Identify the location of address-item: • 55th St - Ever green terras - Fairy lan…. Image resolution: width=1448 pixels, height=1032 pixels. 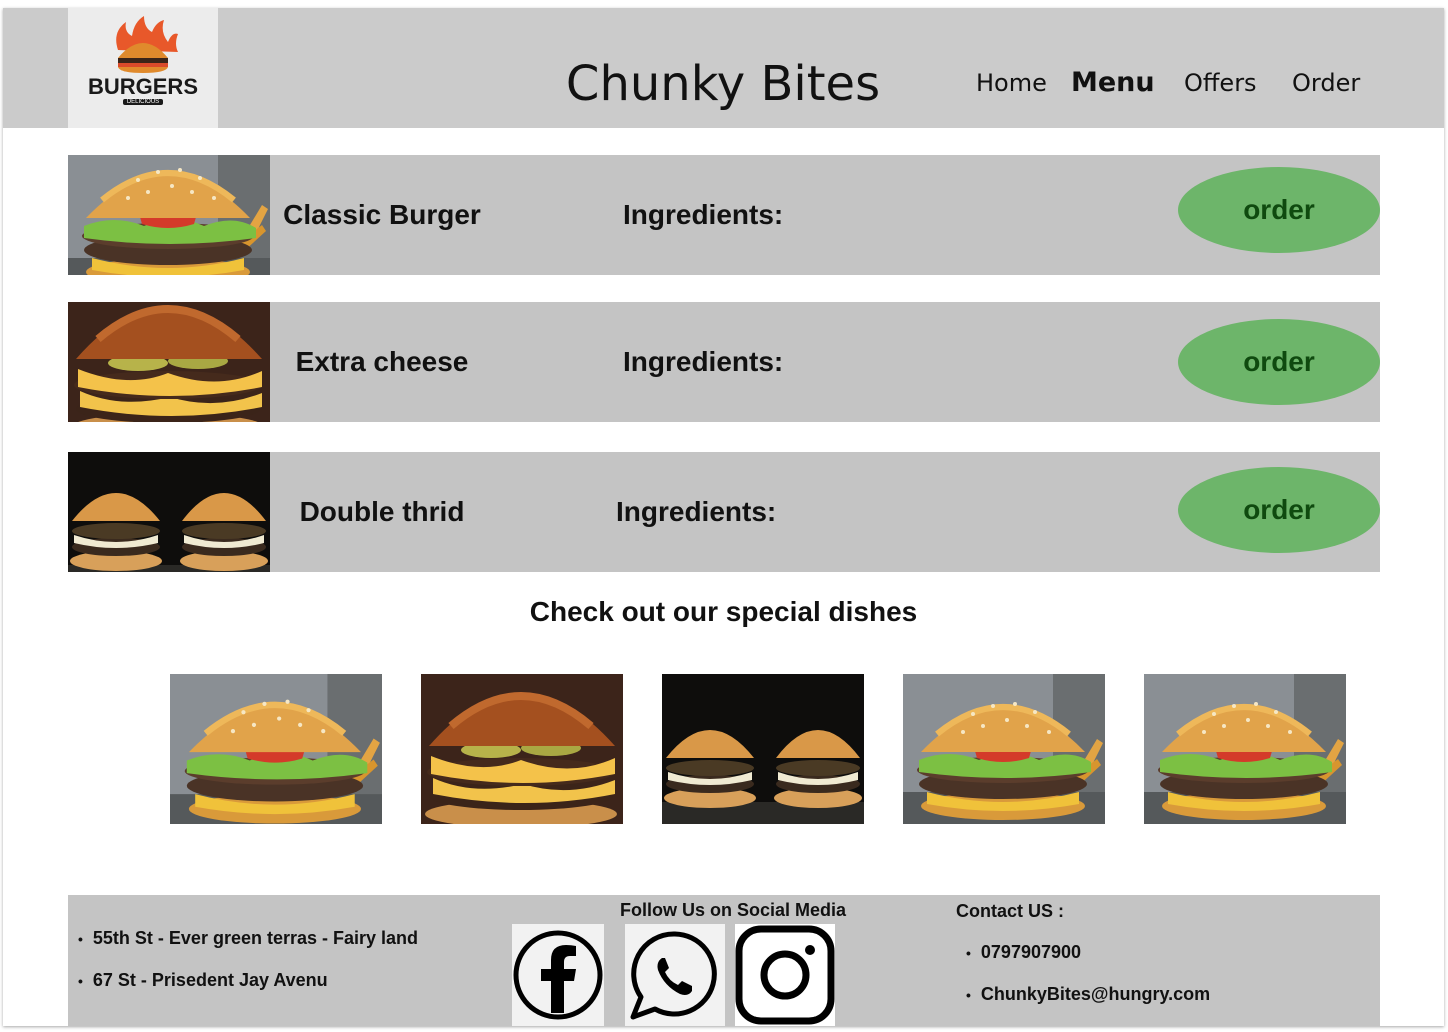
(248, 938).